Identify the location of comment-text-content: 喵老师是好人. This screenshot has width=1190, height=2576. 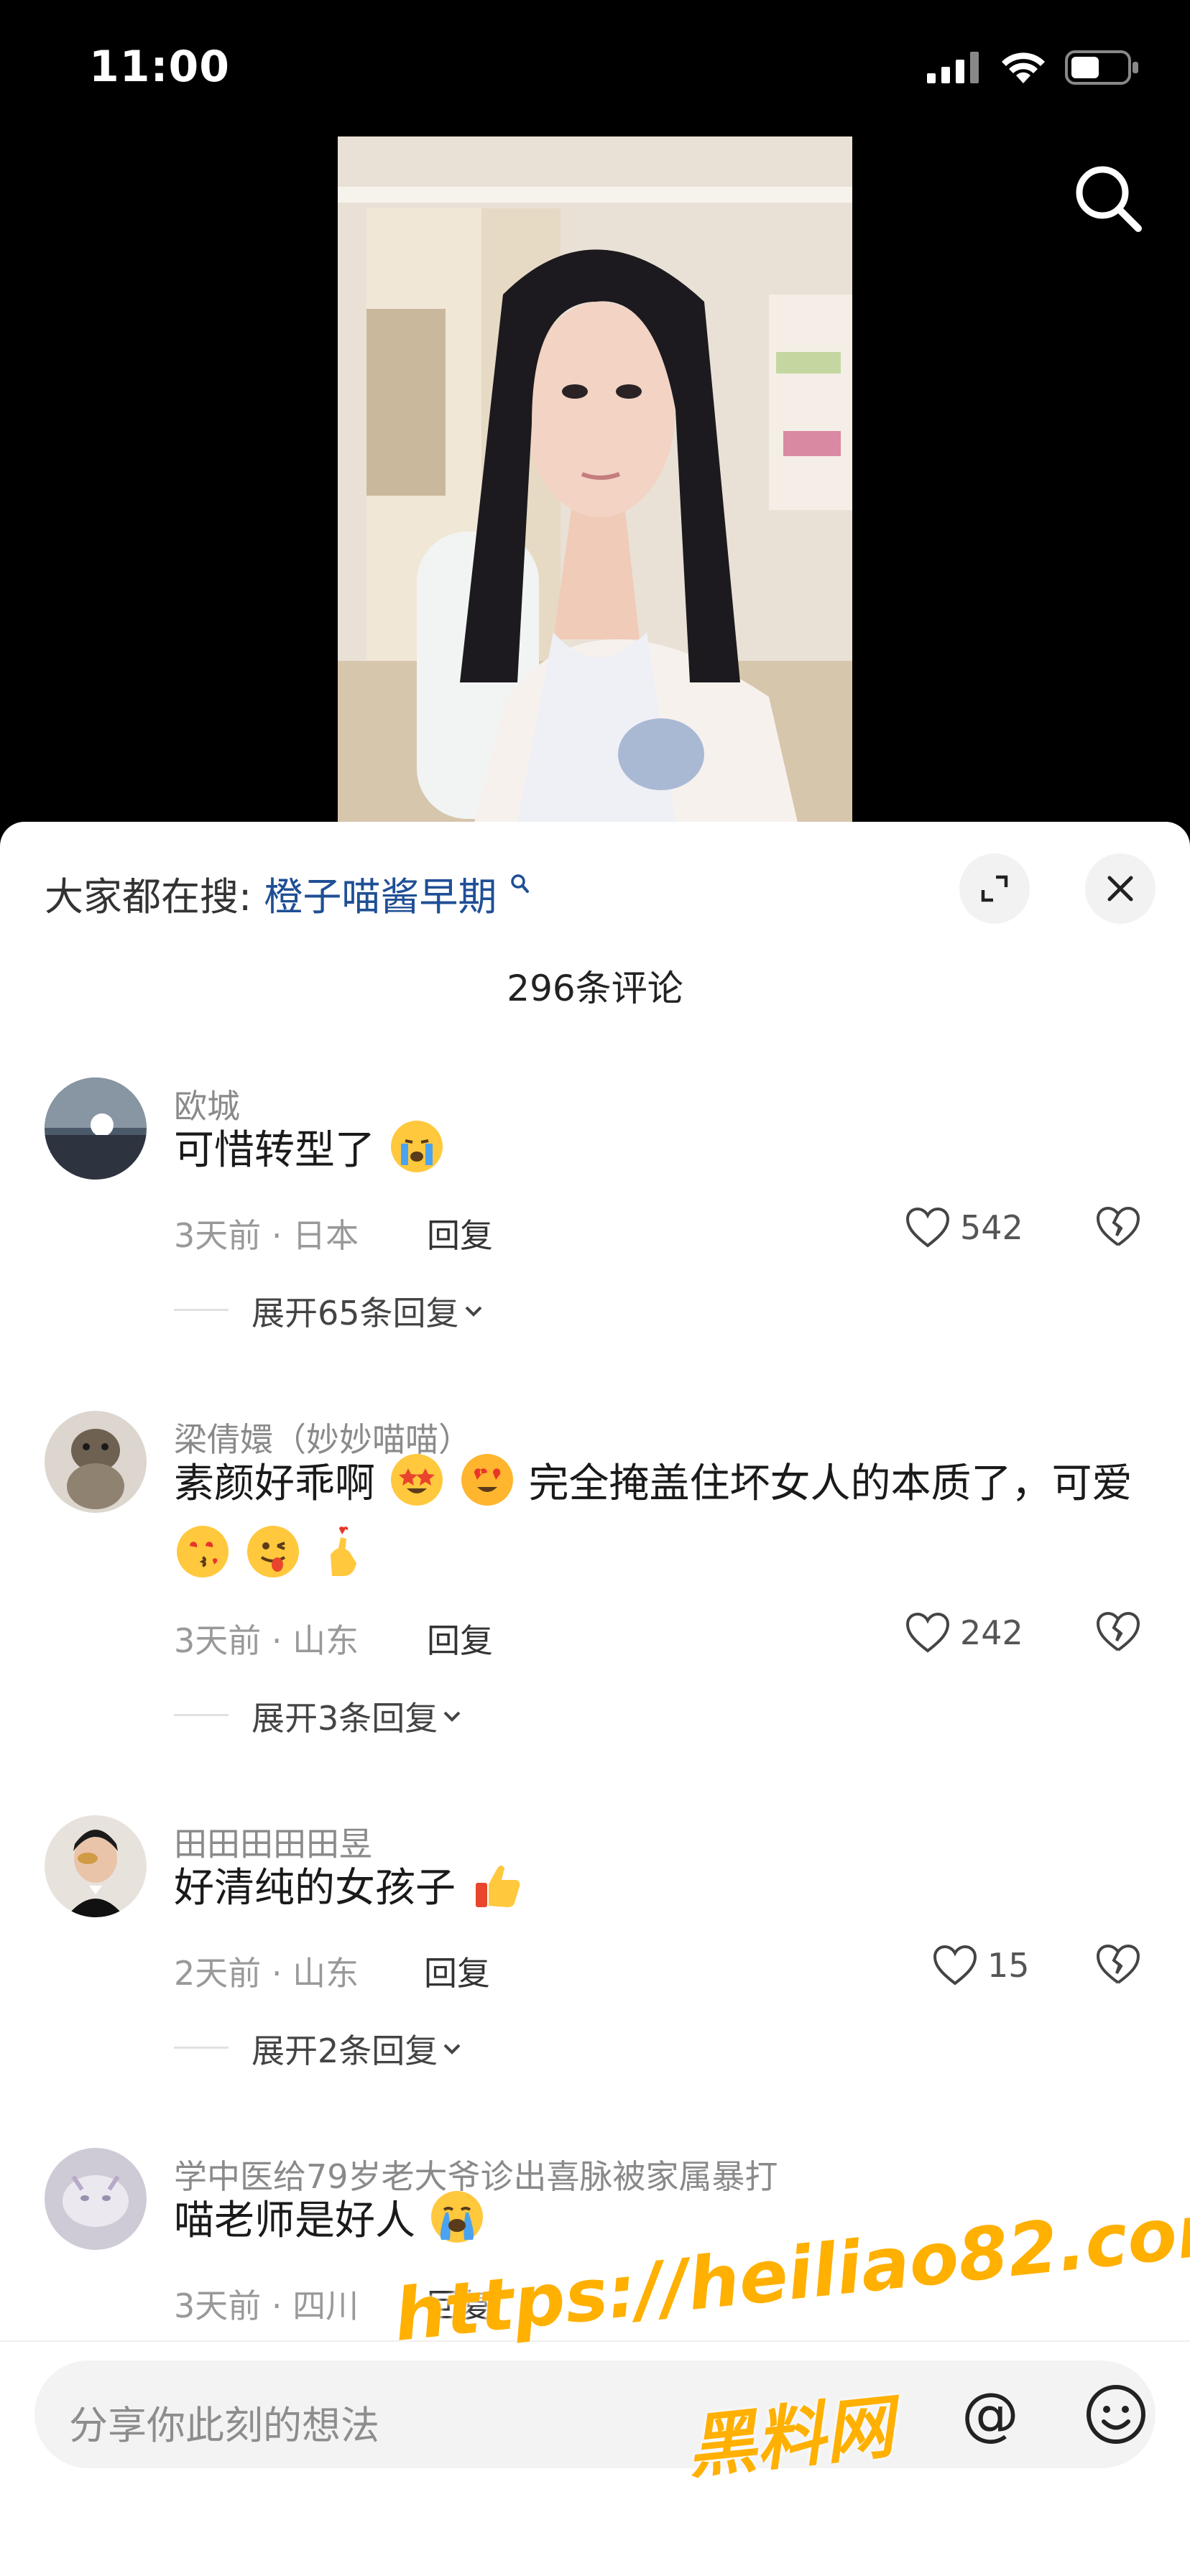
(294, 2220).